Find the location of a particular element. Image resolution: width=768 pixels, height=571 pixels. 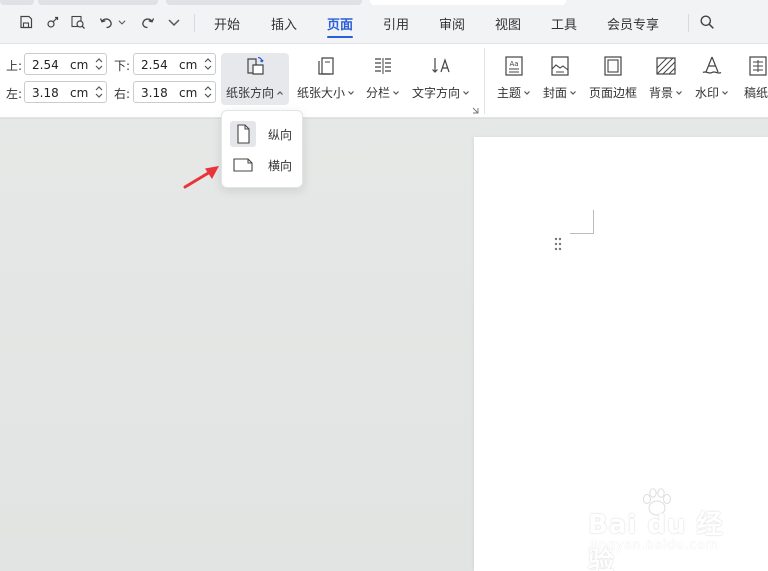

paper-size-icon is located at coordinates (326, 66).